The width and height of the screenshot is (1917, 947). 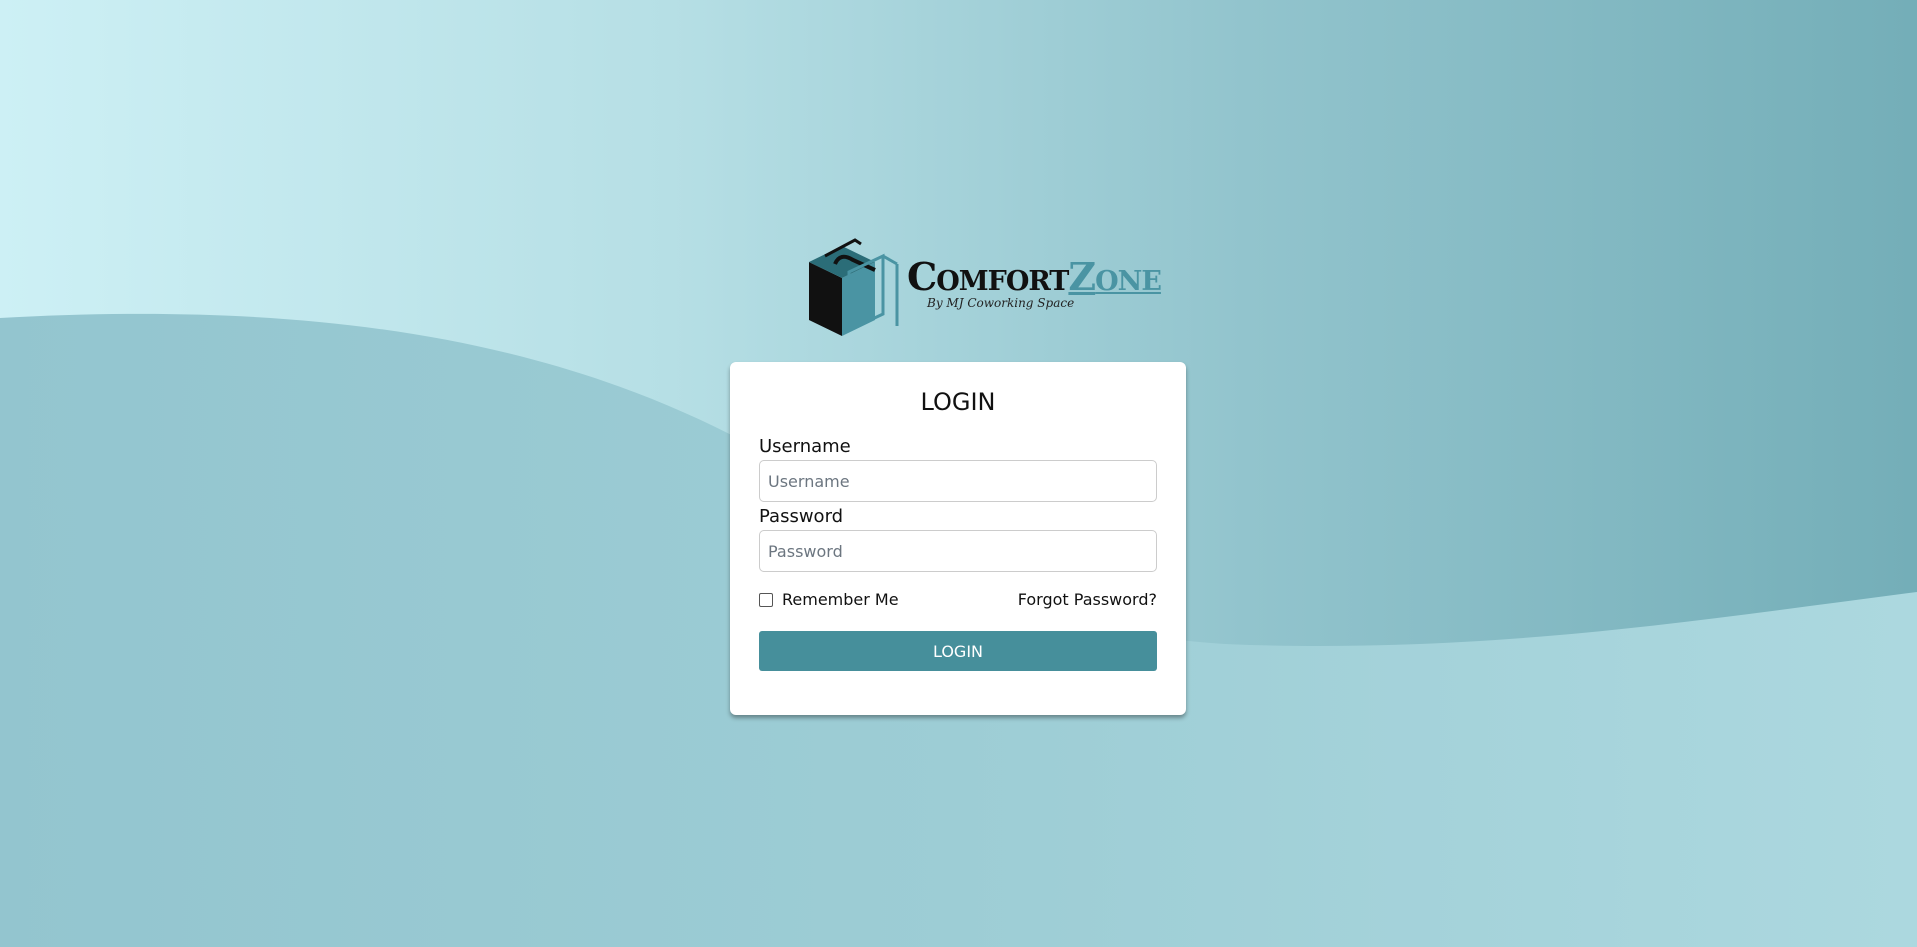 What do you see at coordinates (840, 599) in the screenshot?
I see `remember-me-label: Remember Me` at bounding box center [840, 599].